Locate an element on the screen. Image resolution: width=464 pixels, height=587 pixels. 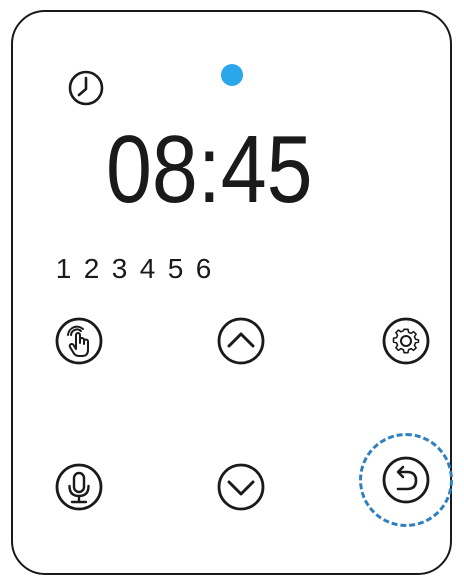
channel-3: 3 is located at coordinates (119, 268).